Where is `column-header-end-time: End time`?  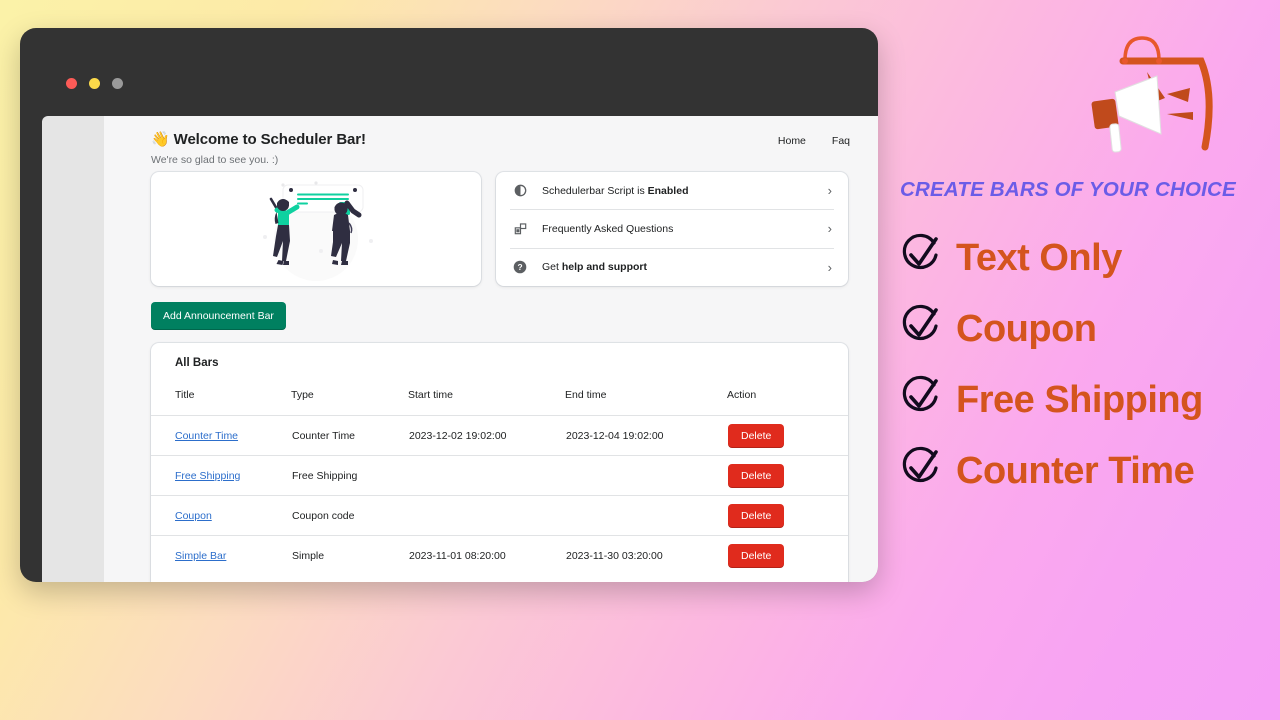
column-header-end-time: End time is located at coordinates (586, 395).